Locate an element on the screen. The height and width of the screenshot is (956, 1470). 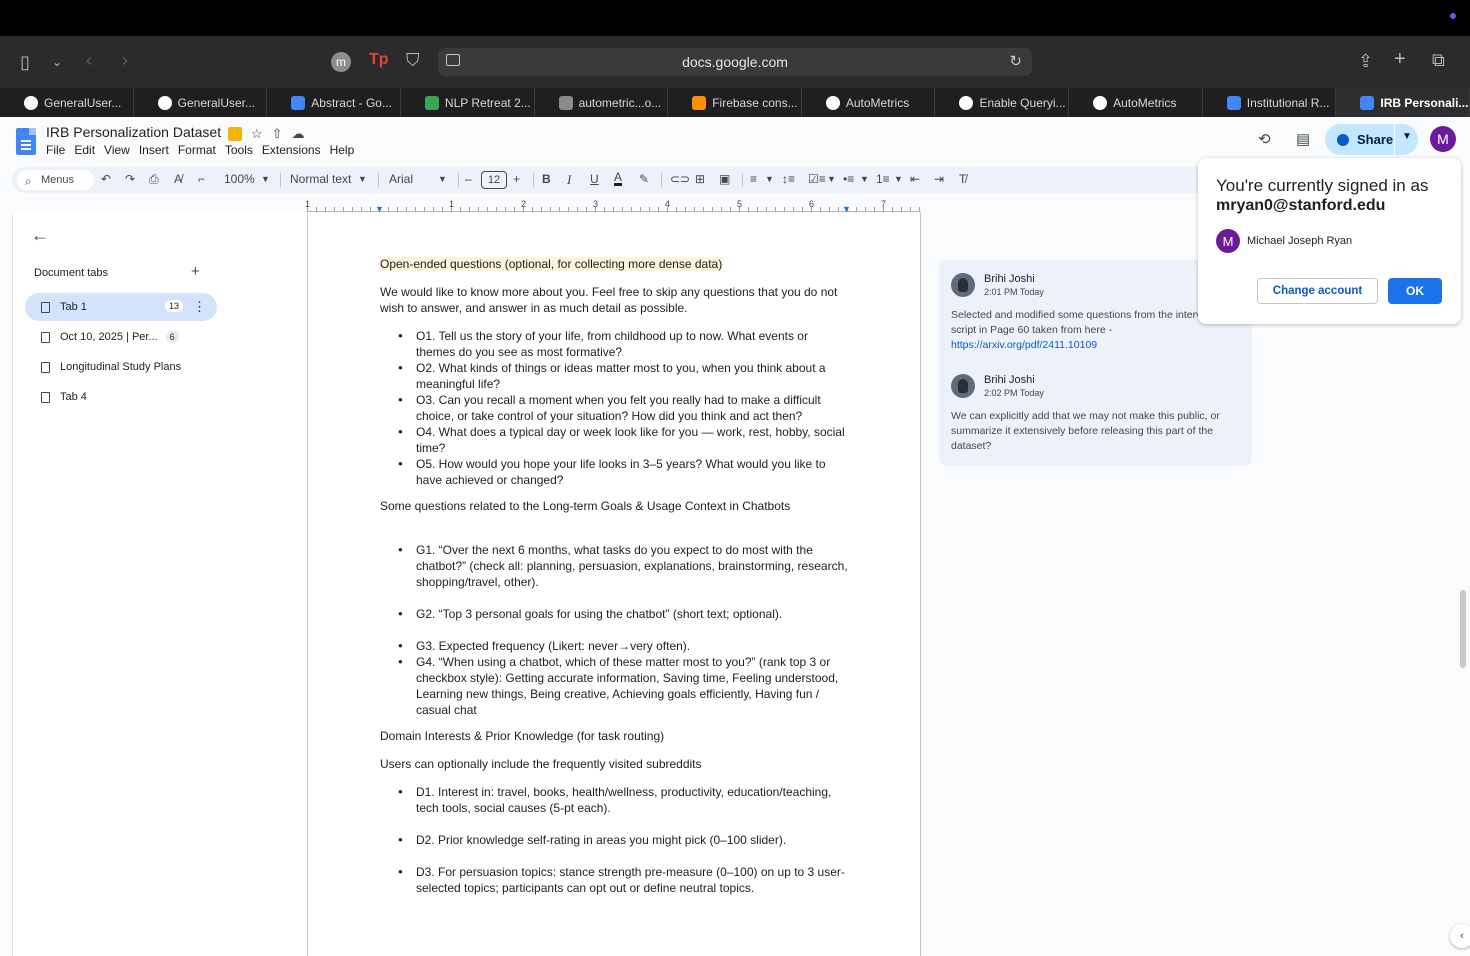
back-button: ‹ is located at coordinates (89, 60).